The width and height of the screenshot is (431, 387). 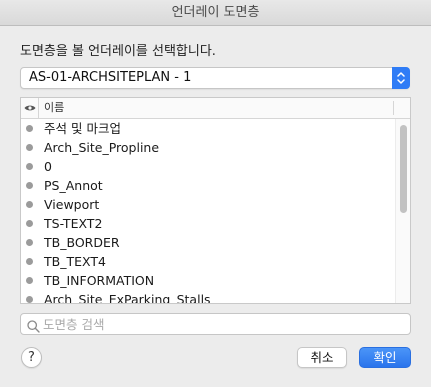 What do you see at coordinates (215, 13) in the screenshot?
I see `window-title: 언더레이 도면층` at bounding box center [215, 13].